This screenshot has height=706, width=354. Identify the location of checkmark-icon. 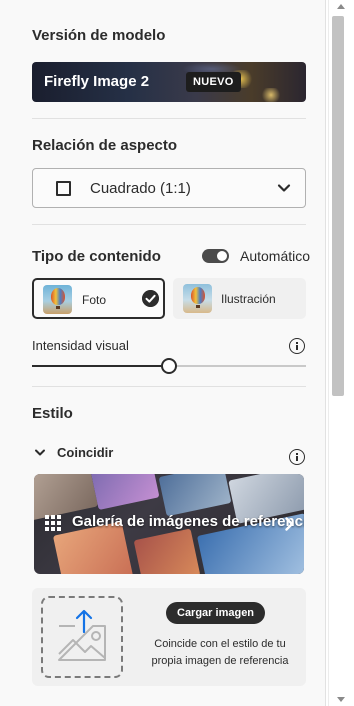
(150, 298).